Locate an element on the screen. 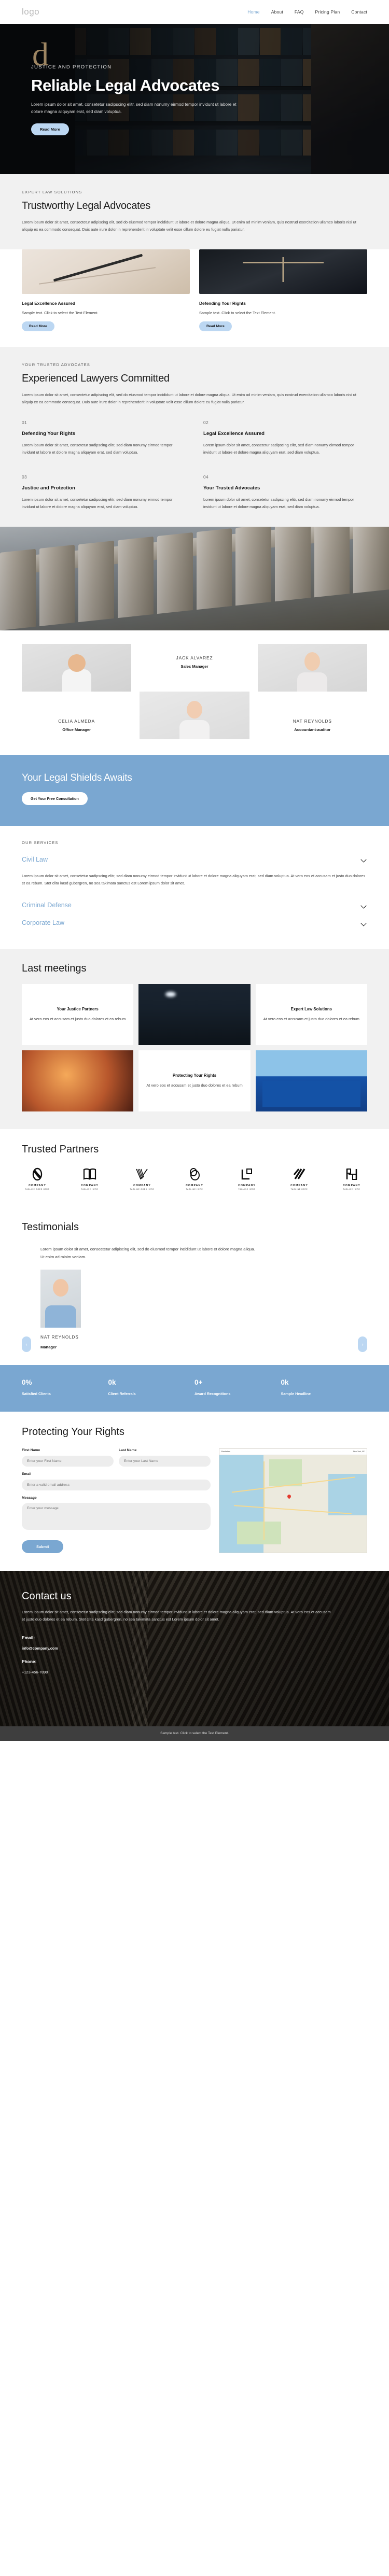  carousel-prev-button: ‹ is located at coordinates (27, 1344).